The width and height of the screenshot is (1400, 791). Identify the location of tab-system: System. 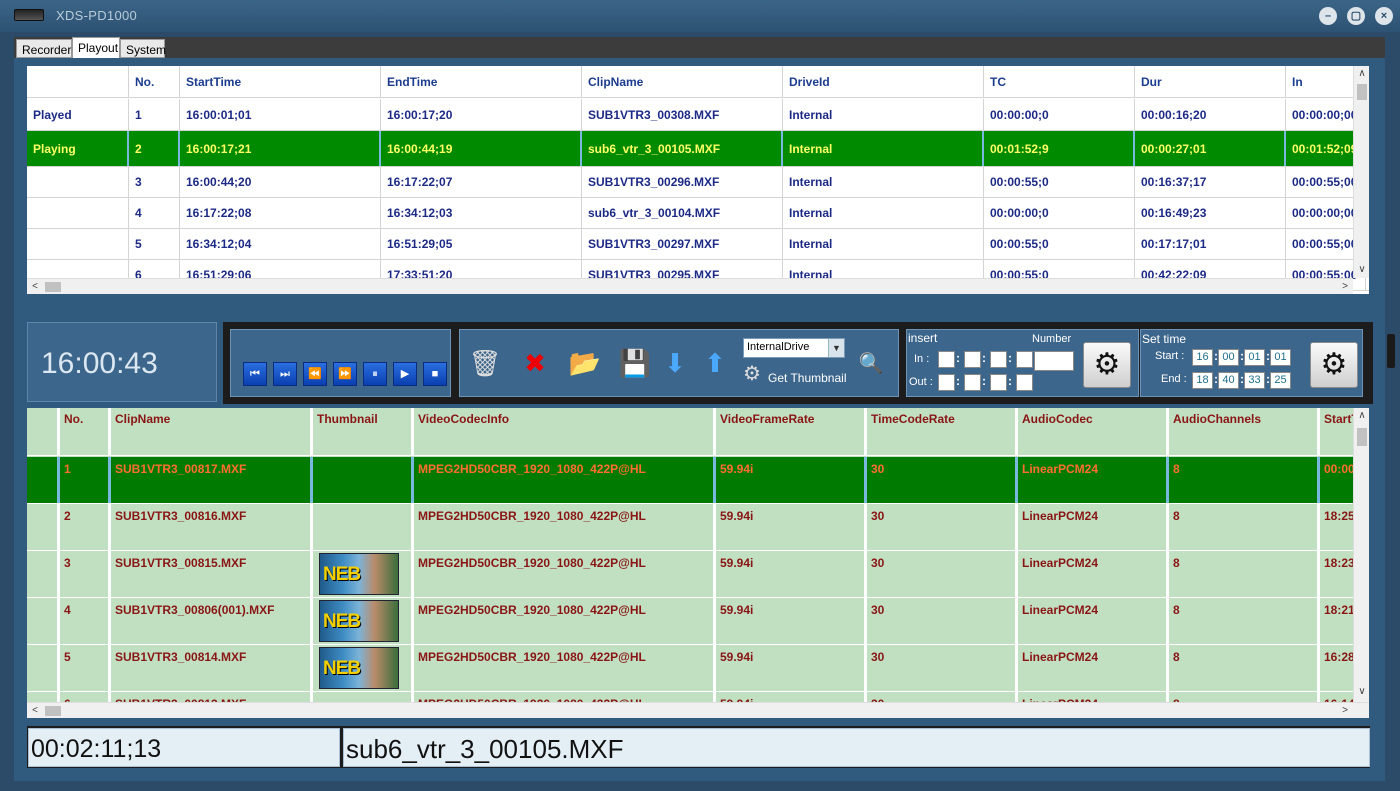
(143, 48).